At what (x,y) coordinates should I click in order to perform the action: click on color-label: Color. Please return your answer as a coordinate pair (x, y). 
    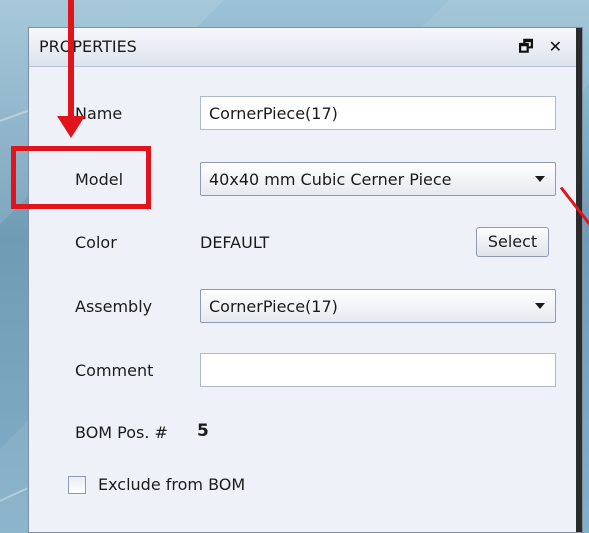
    Looking at the image, I should click on (96, 242).